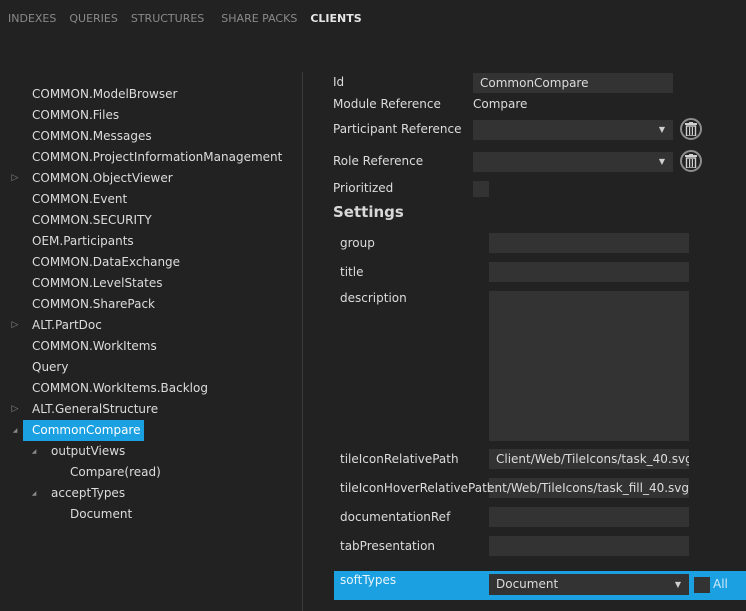  I want to click on tree-item: ▷ ALT.PartDoc, so click(150, 325).